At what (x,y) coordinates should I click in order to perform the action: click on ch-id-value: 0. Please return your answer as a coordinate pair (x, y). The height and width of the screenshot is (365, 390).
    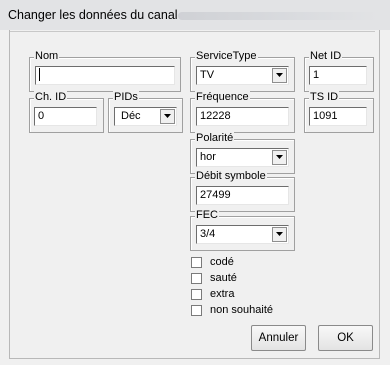
    Looking at the image, I should click on (41, 116).